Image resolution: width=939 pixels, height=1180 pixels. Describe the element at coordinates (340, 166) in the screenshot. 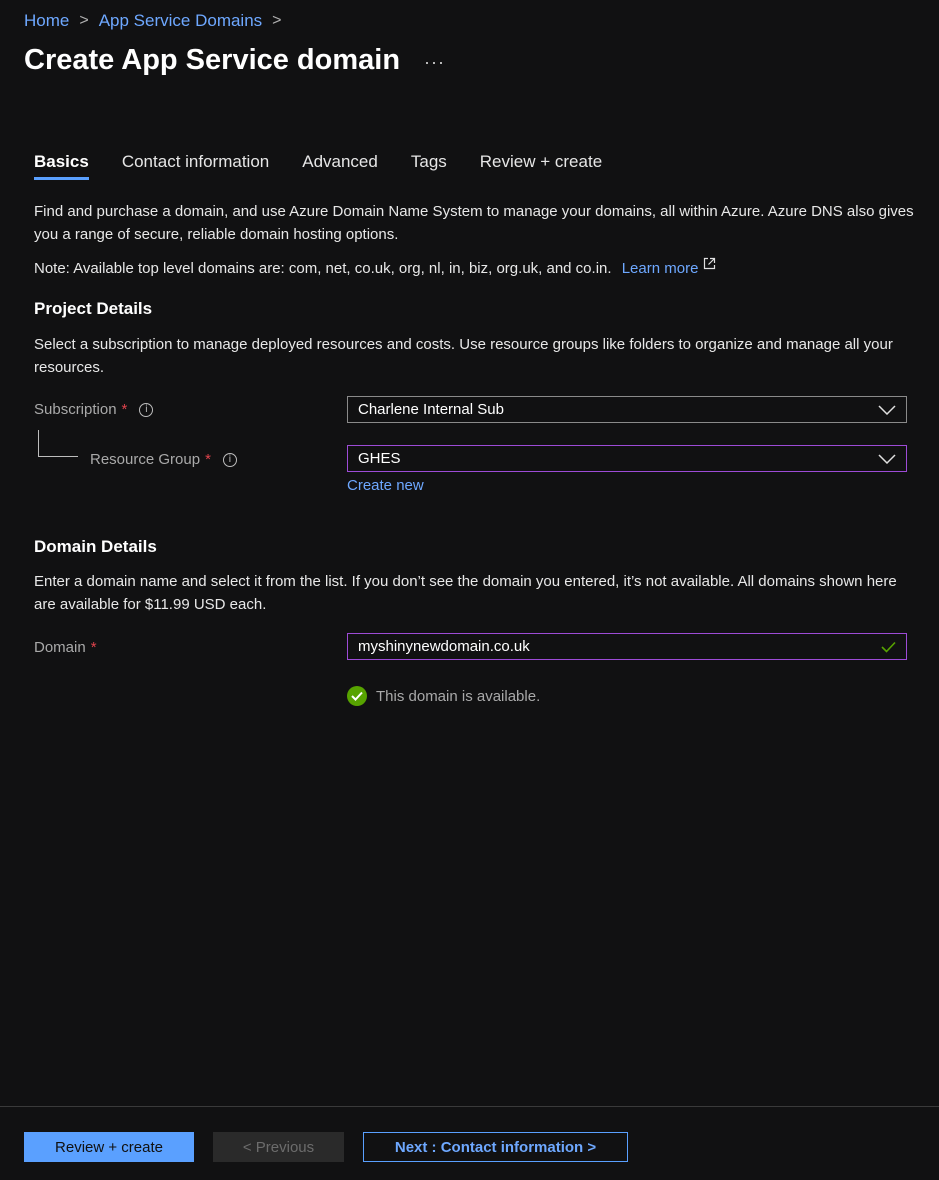

I see `tab-advanced: Advanced` at that location.